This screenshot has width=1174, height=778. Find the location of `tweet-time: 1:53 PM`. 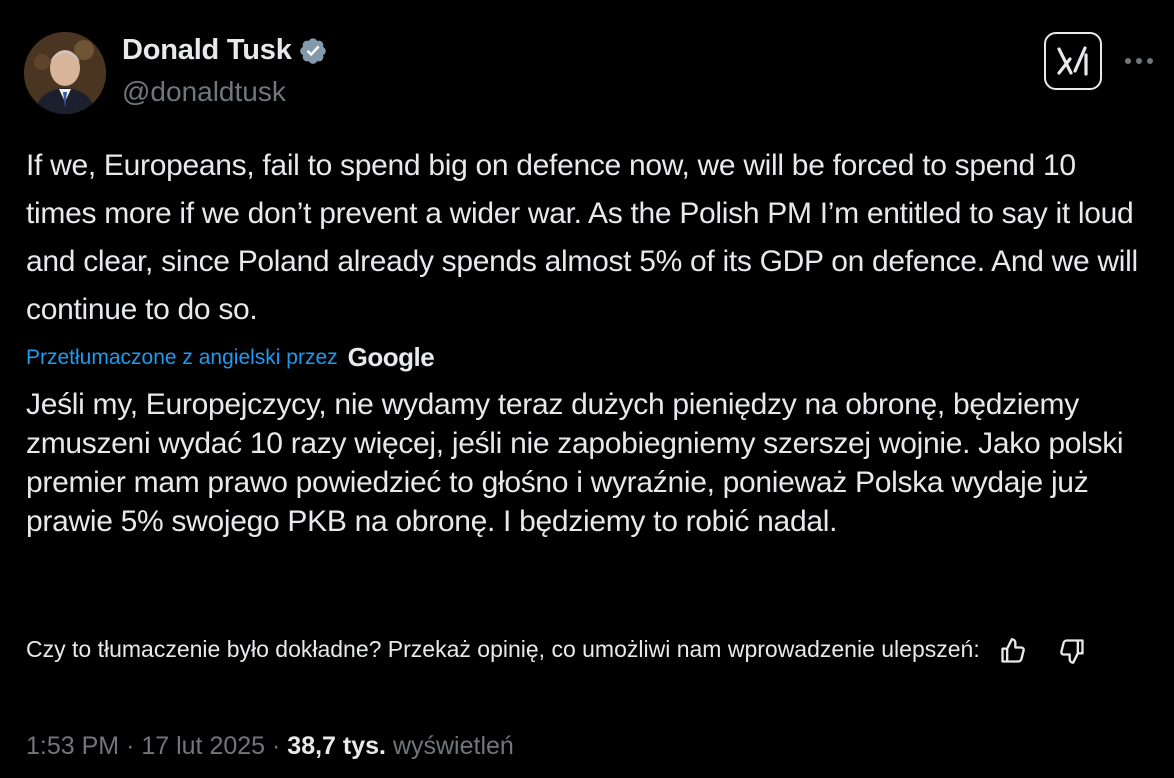

tweet-time: 1:53 PM is located at coordinates (72, 746).